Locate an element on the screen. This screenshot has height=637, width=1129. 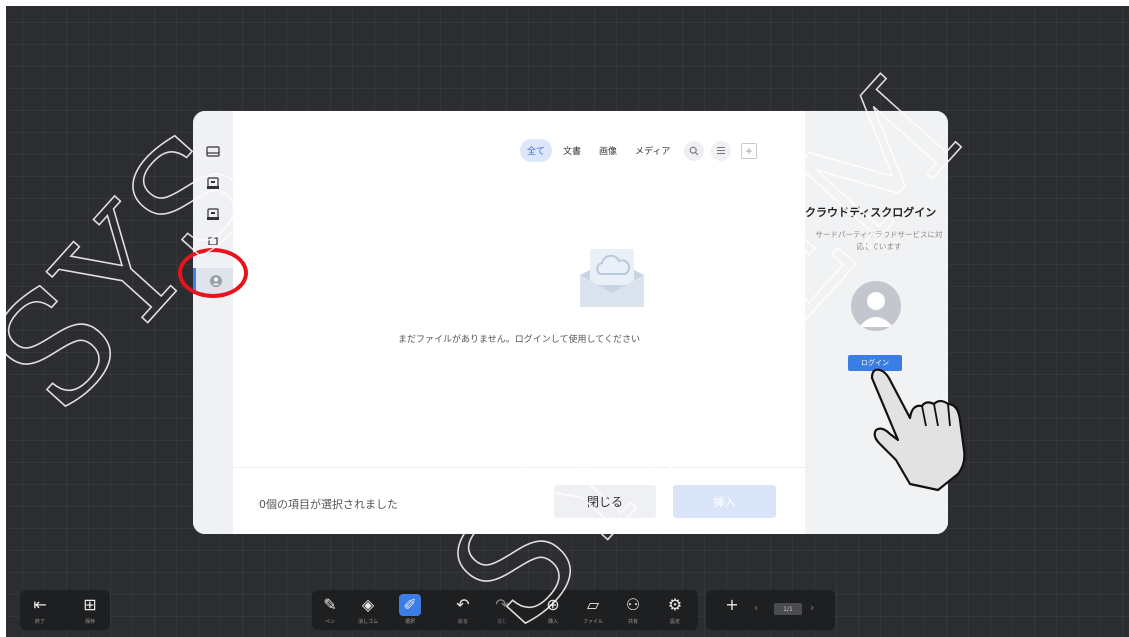
add-folder-icon is located at coordinates (749, 150).